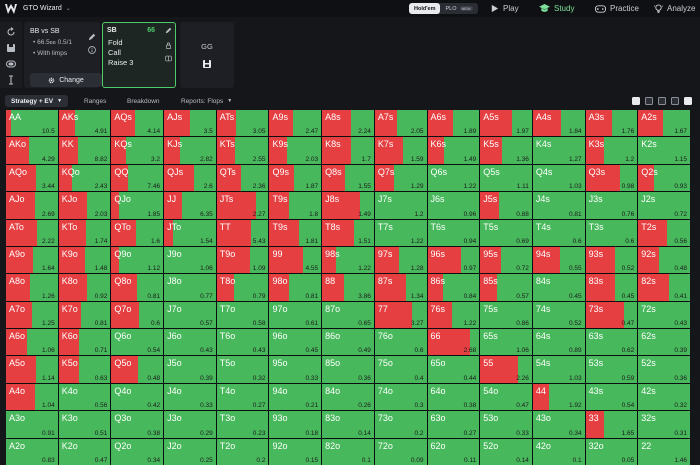  Describe the element at coordinates (506, 315) in the screenshot. I see `hand-cell: 75s 0.86` at that location.